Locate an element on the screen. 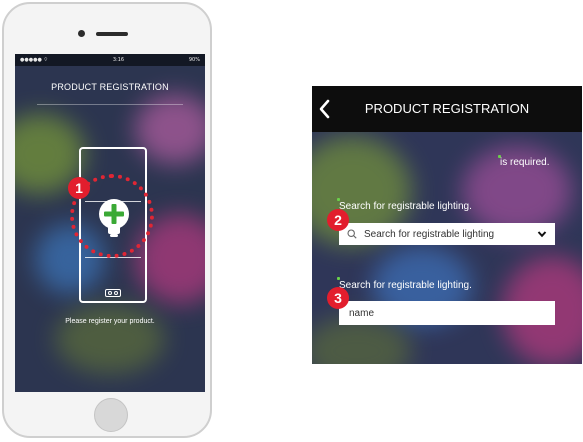 This screenshot has width=583, height=442. name-field-label: Search for registrable lighting. is located at coordinates (405, 285).